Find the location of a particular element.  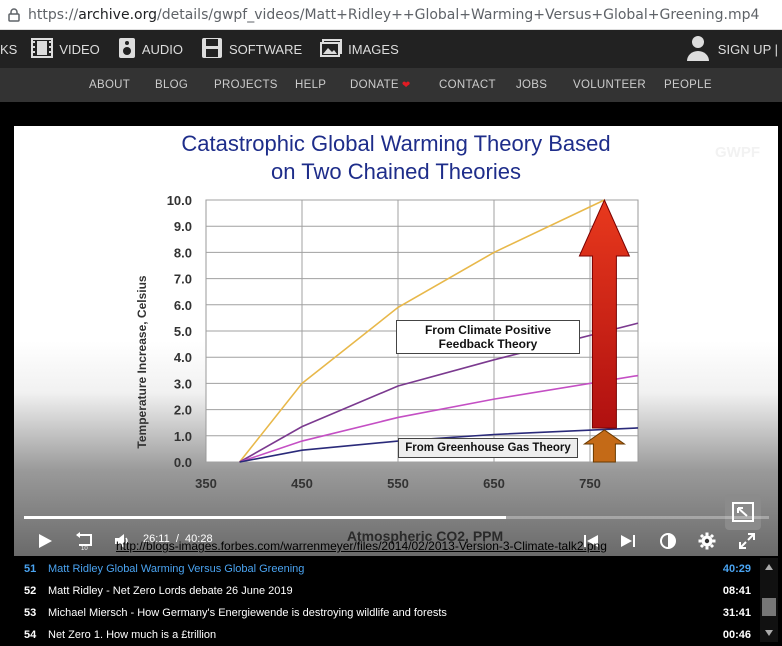

playlist-row-duration: 00:46 is located at coordinates (736, 635).